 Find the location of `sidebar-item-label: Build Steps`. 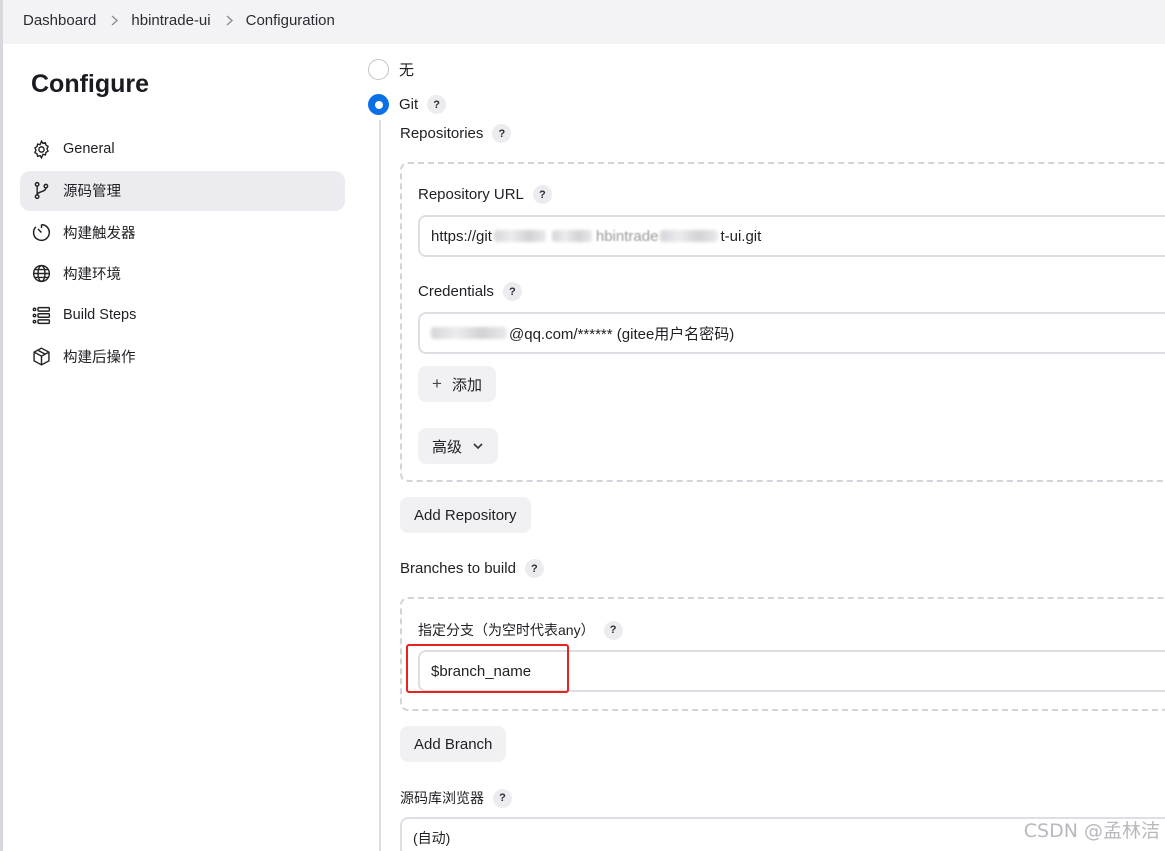

sidebar-item-label: Build Steps is located at coordinates (100, 315).